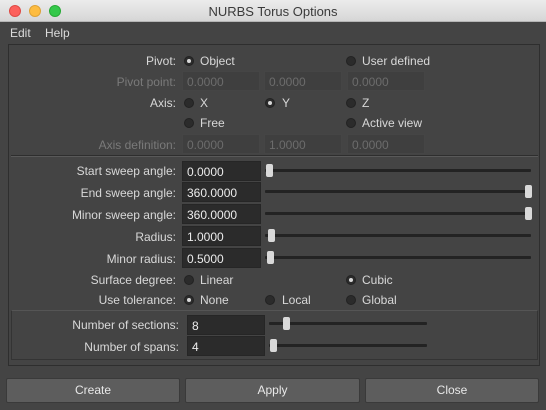  Describe the element at coordinates (189, 280) in the screenshot. I see `surface-degree-linear-radio` at that location.